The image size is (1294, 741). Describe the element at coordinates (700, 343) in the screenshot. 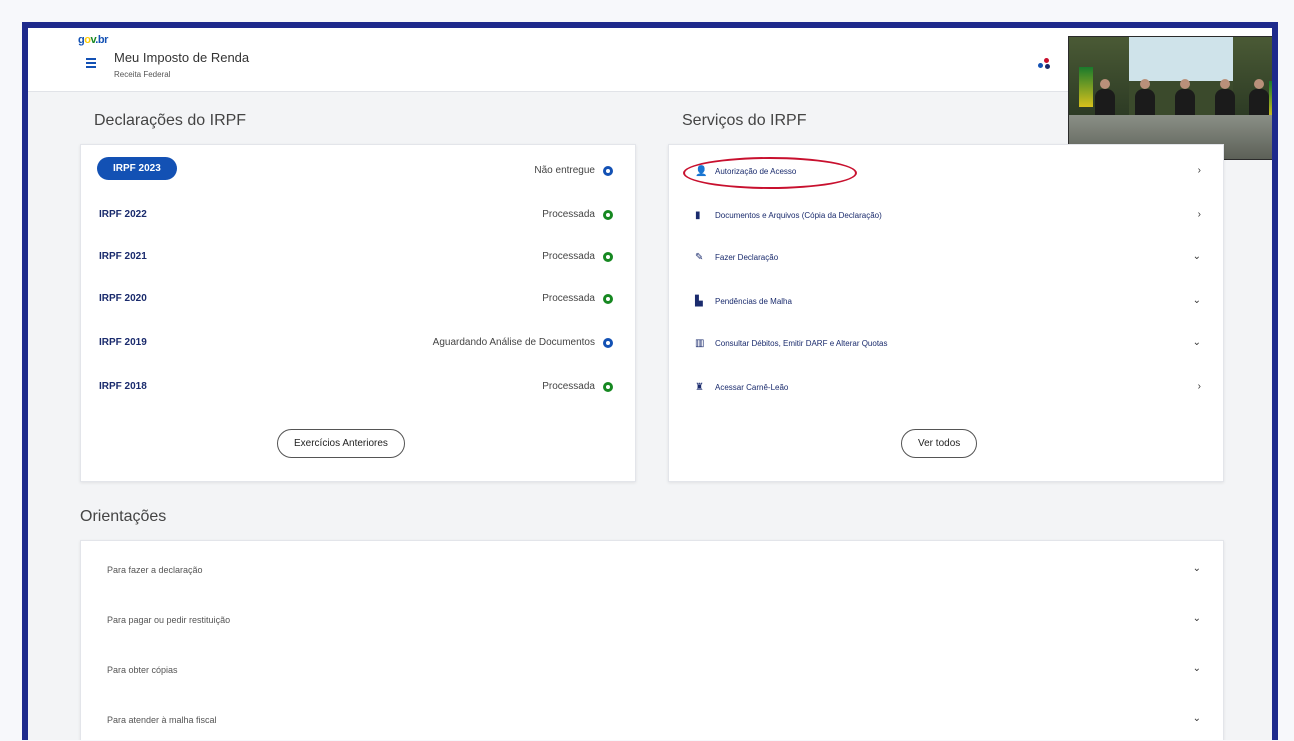

I see `barcode-icon: ▥` at that location.